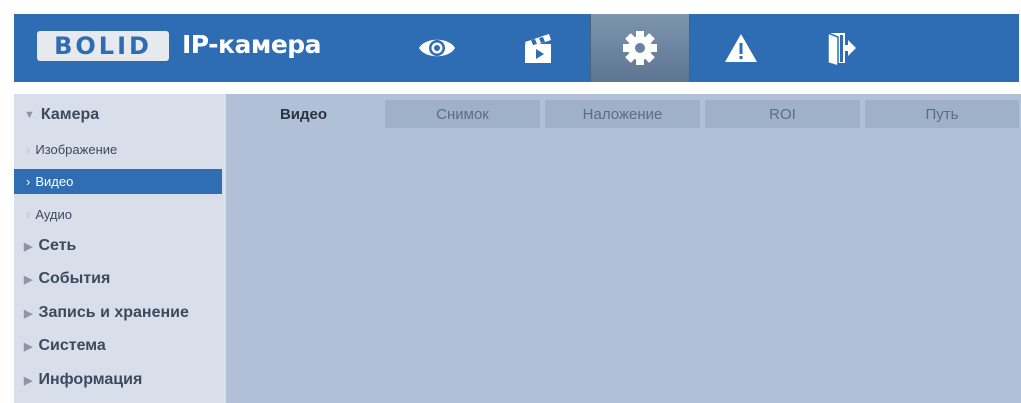 This screenshot has height=403, width=1021. Describe the element at coordinates (70, 114) in the screenshot. I see `sidebar-item-label: Камера` at that location.